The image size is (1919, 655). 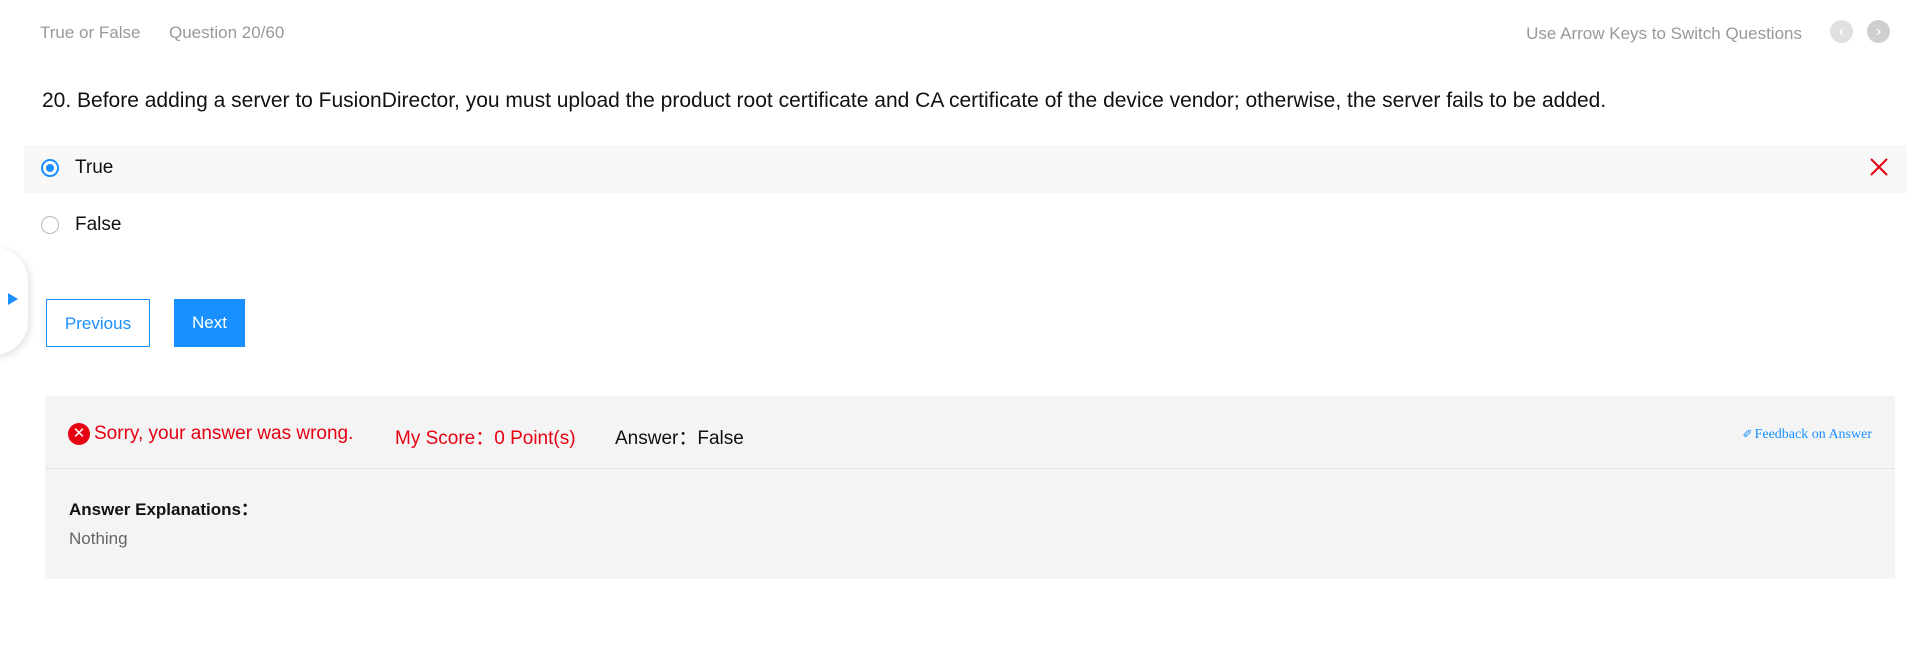 I want to click on radio-button, so click(x=50, y=225).